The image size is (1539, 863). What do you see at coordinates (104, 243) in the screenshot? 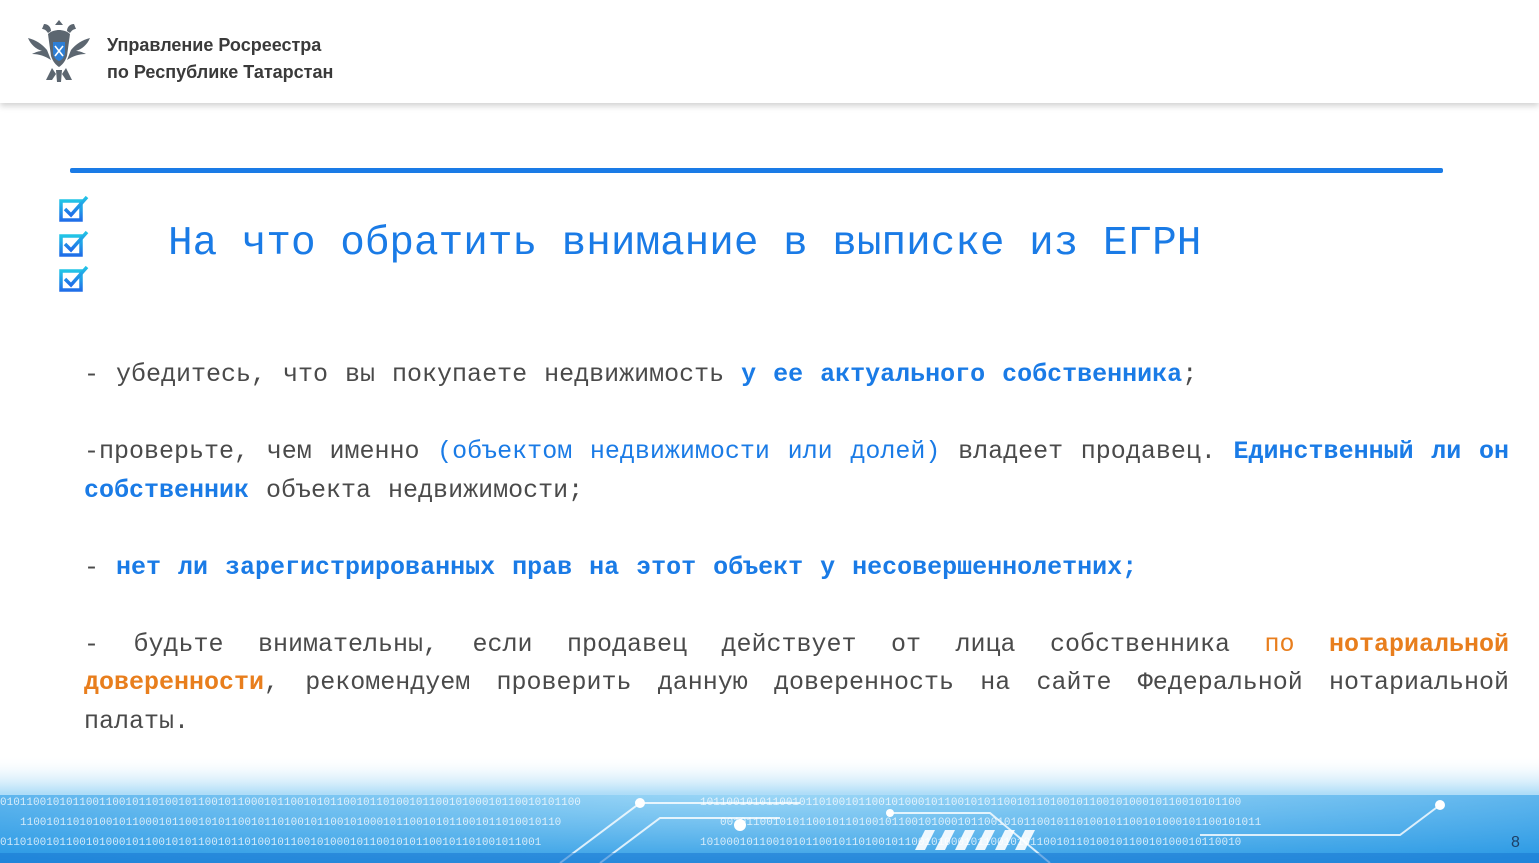
I see `checklist-icon` at bounding box center [104, 243].